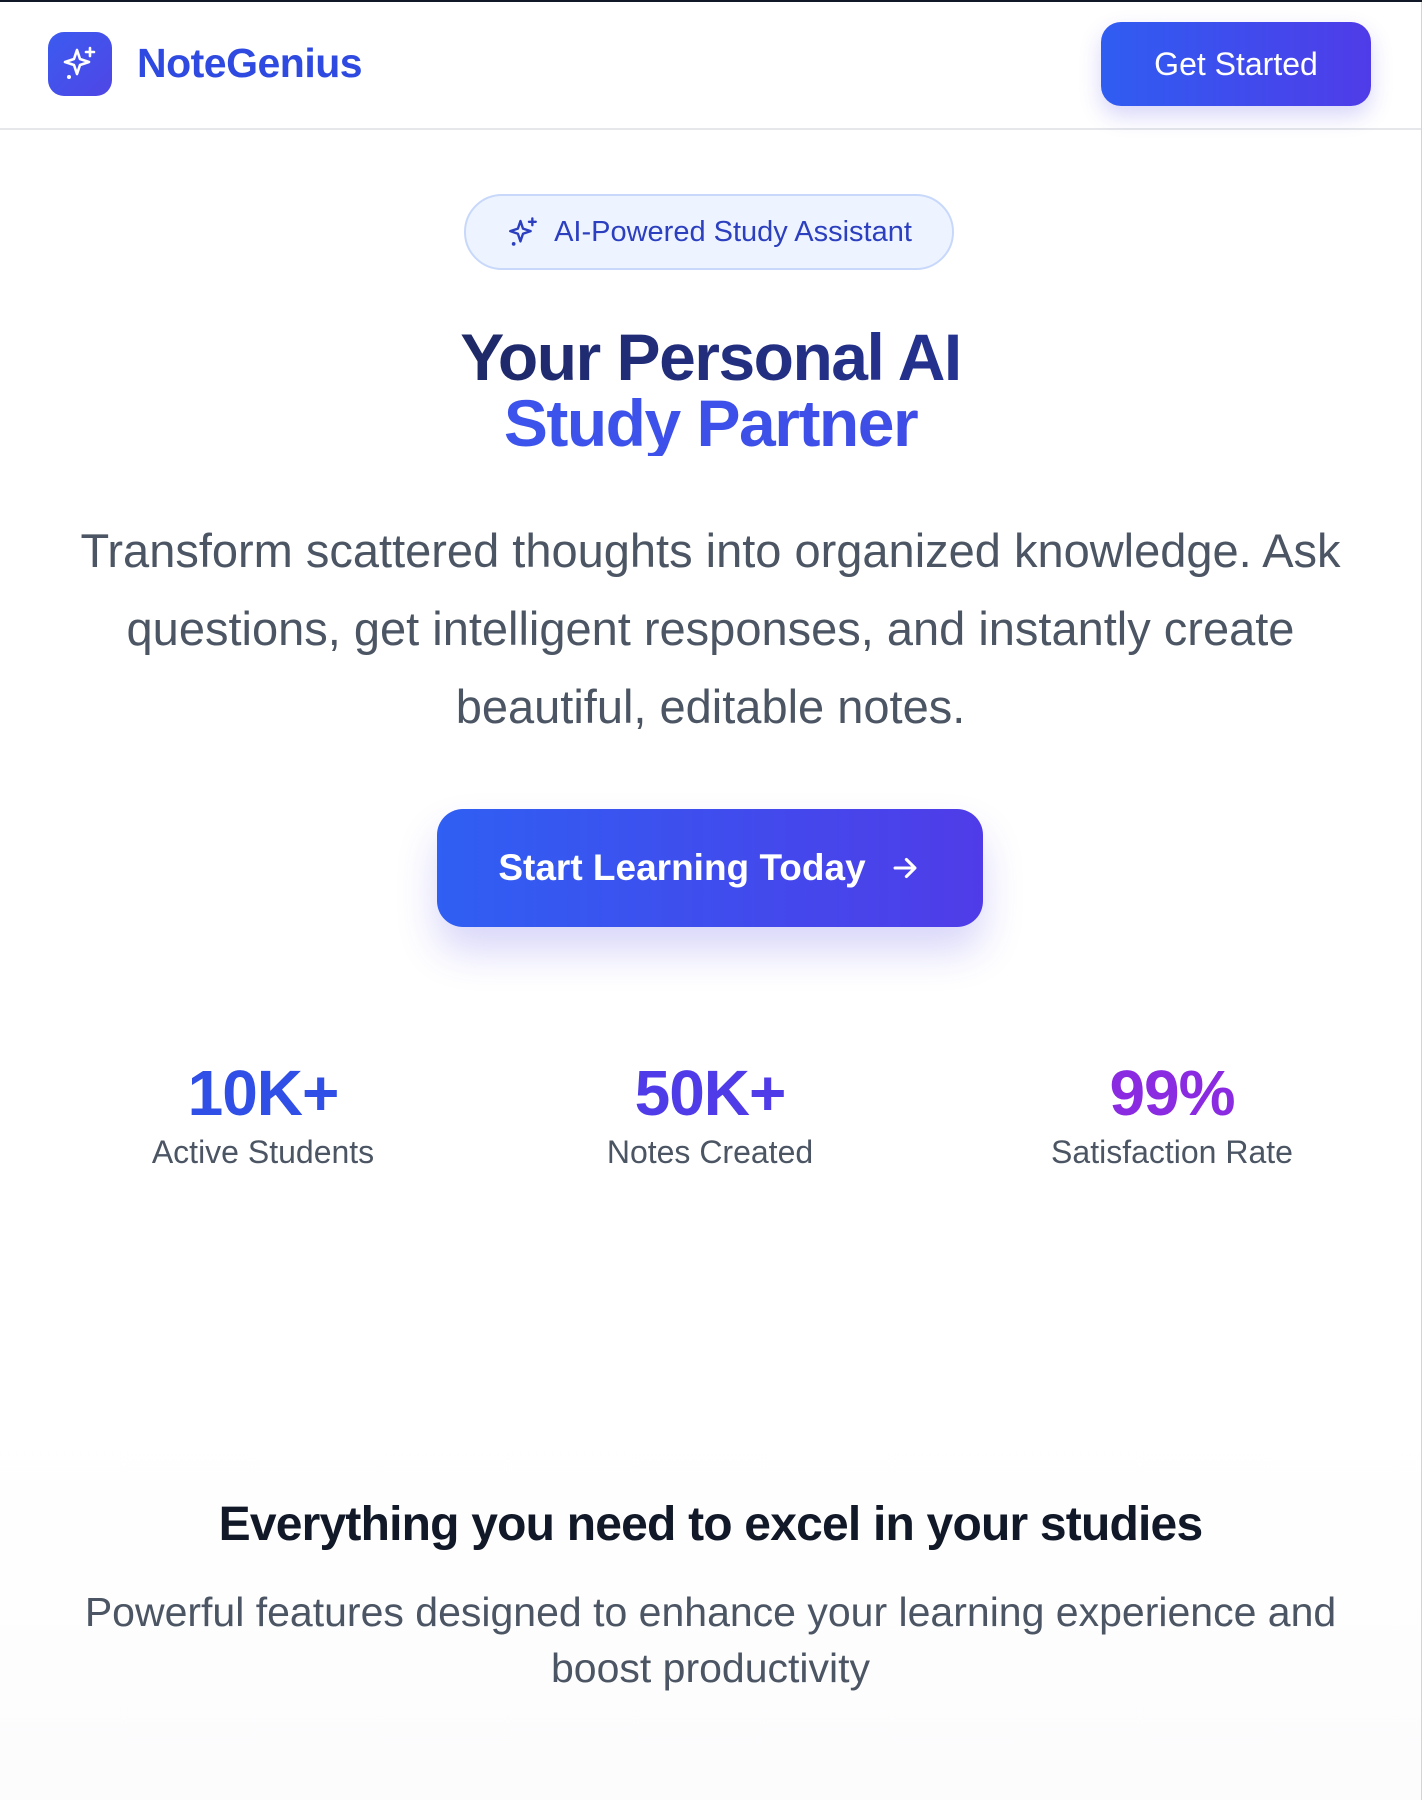  I want to click on get-started-button: Get Started, so click(1236, 64).